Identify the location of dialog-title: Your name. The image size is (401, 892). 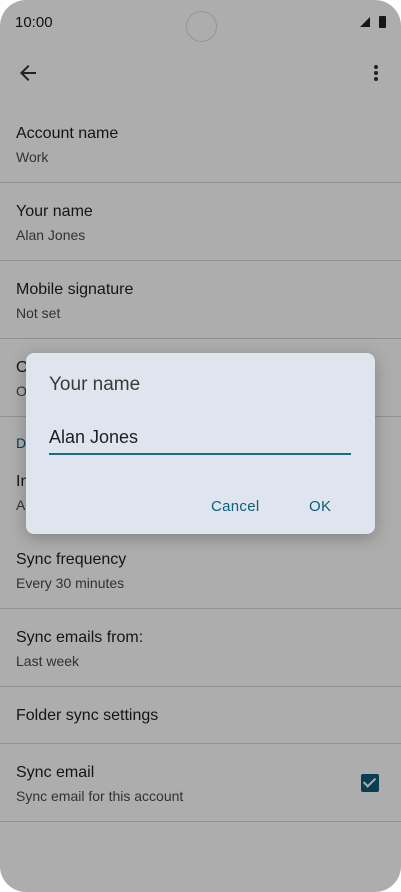
(95, 384).